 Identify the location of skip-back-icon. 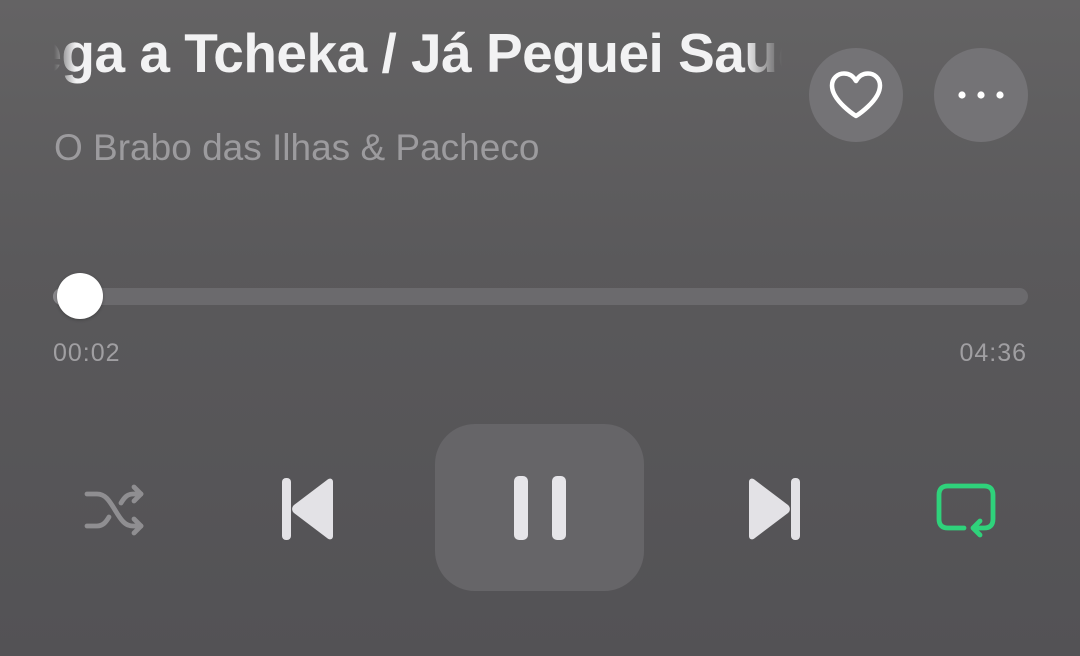
(307, 509).